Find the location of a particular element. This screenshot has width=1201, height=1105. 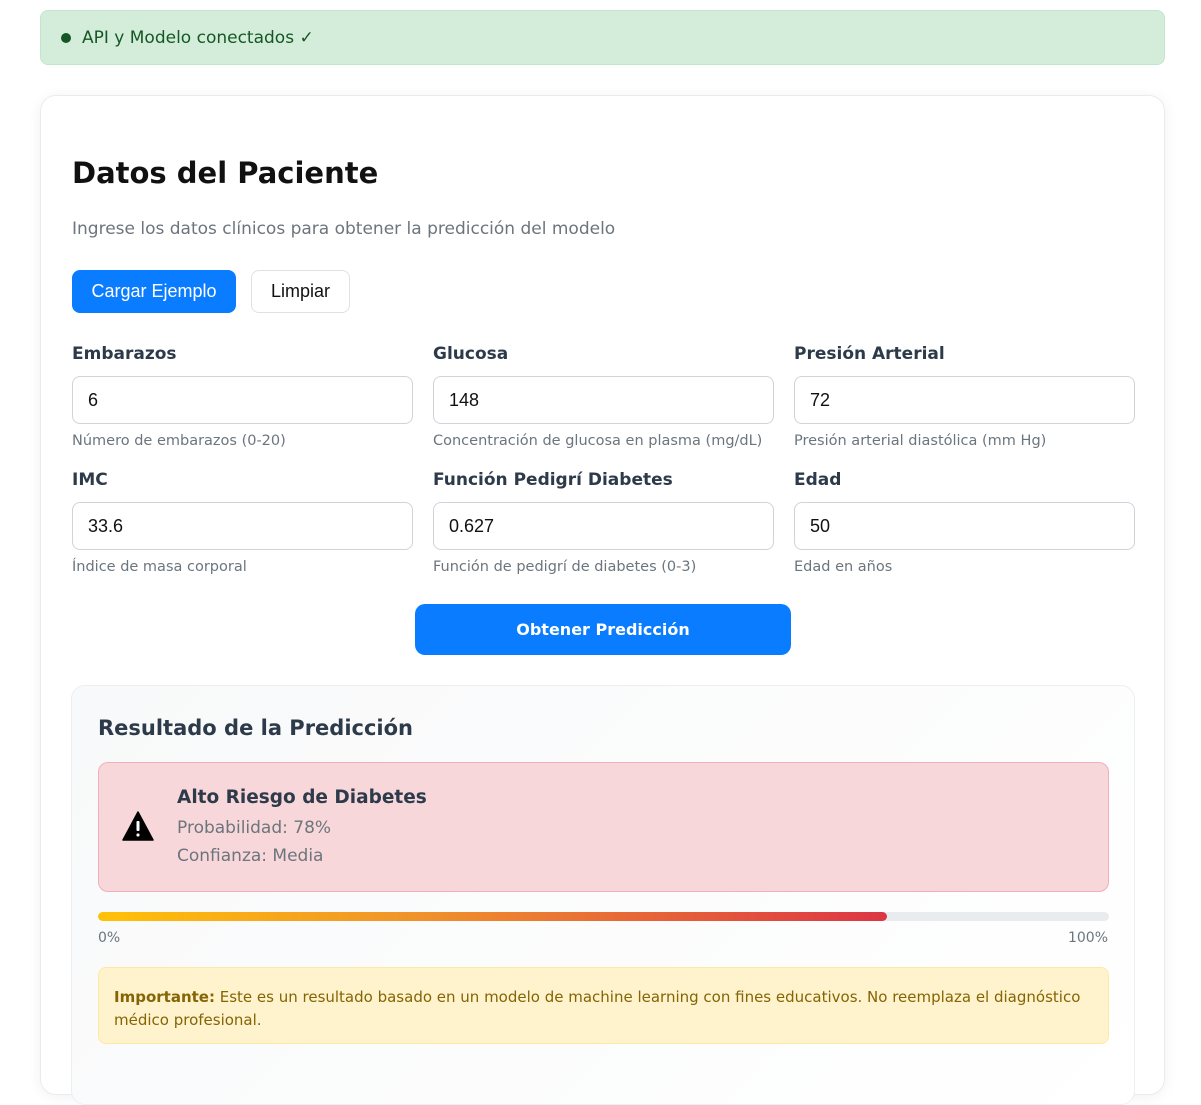

page-title: Datos del Paciente is located at coordinates (225, 173).